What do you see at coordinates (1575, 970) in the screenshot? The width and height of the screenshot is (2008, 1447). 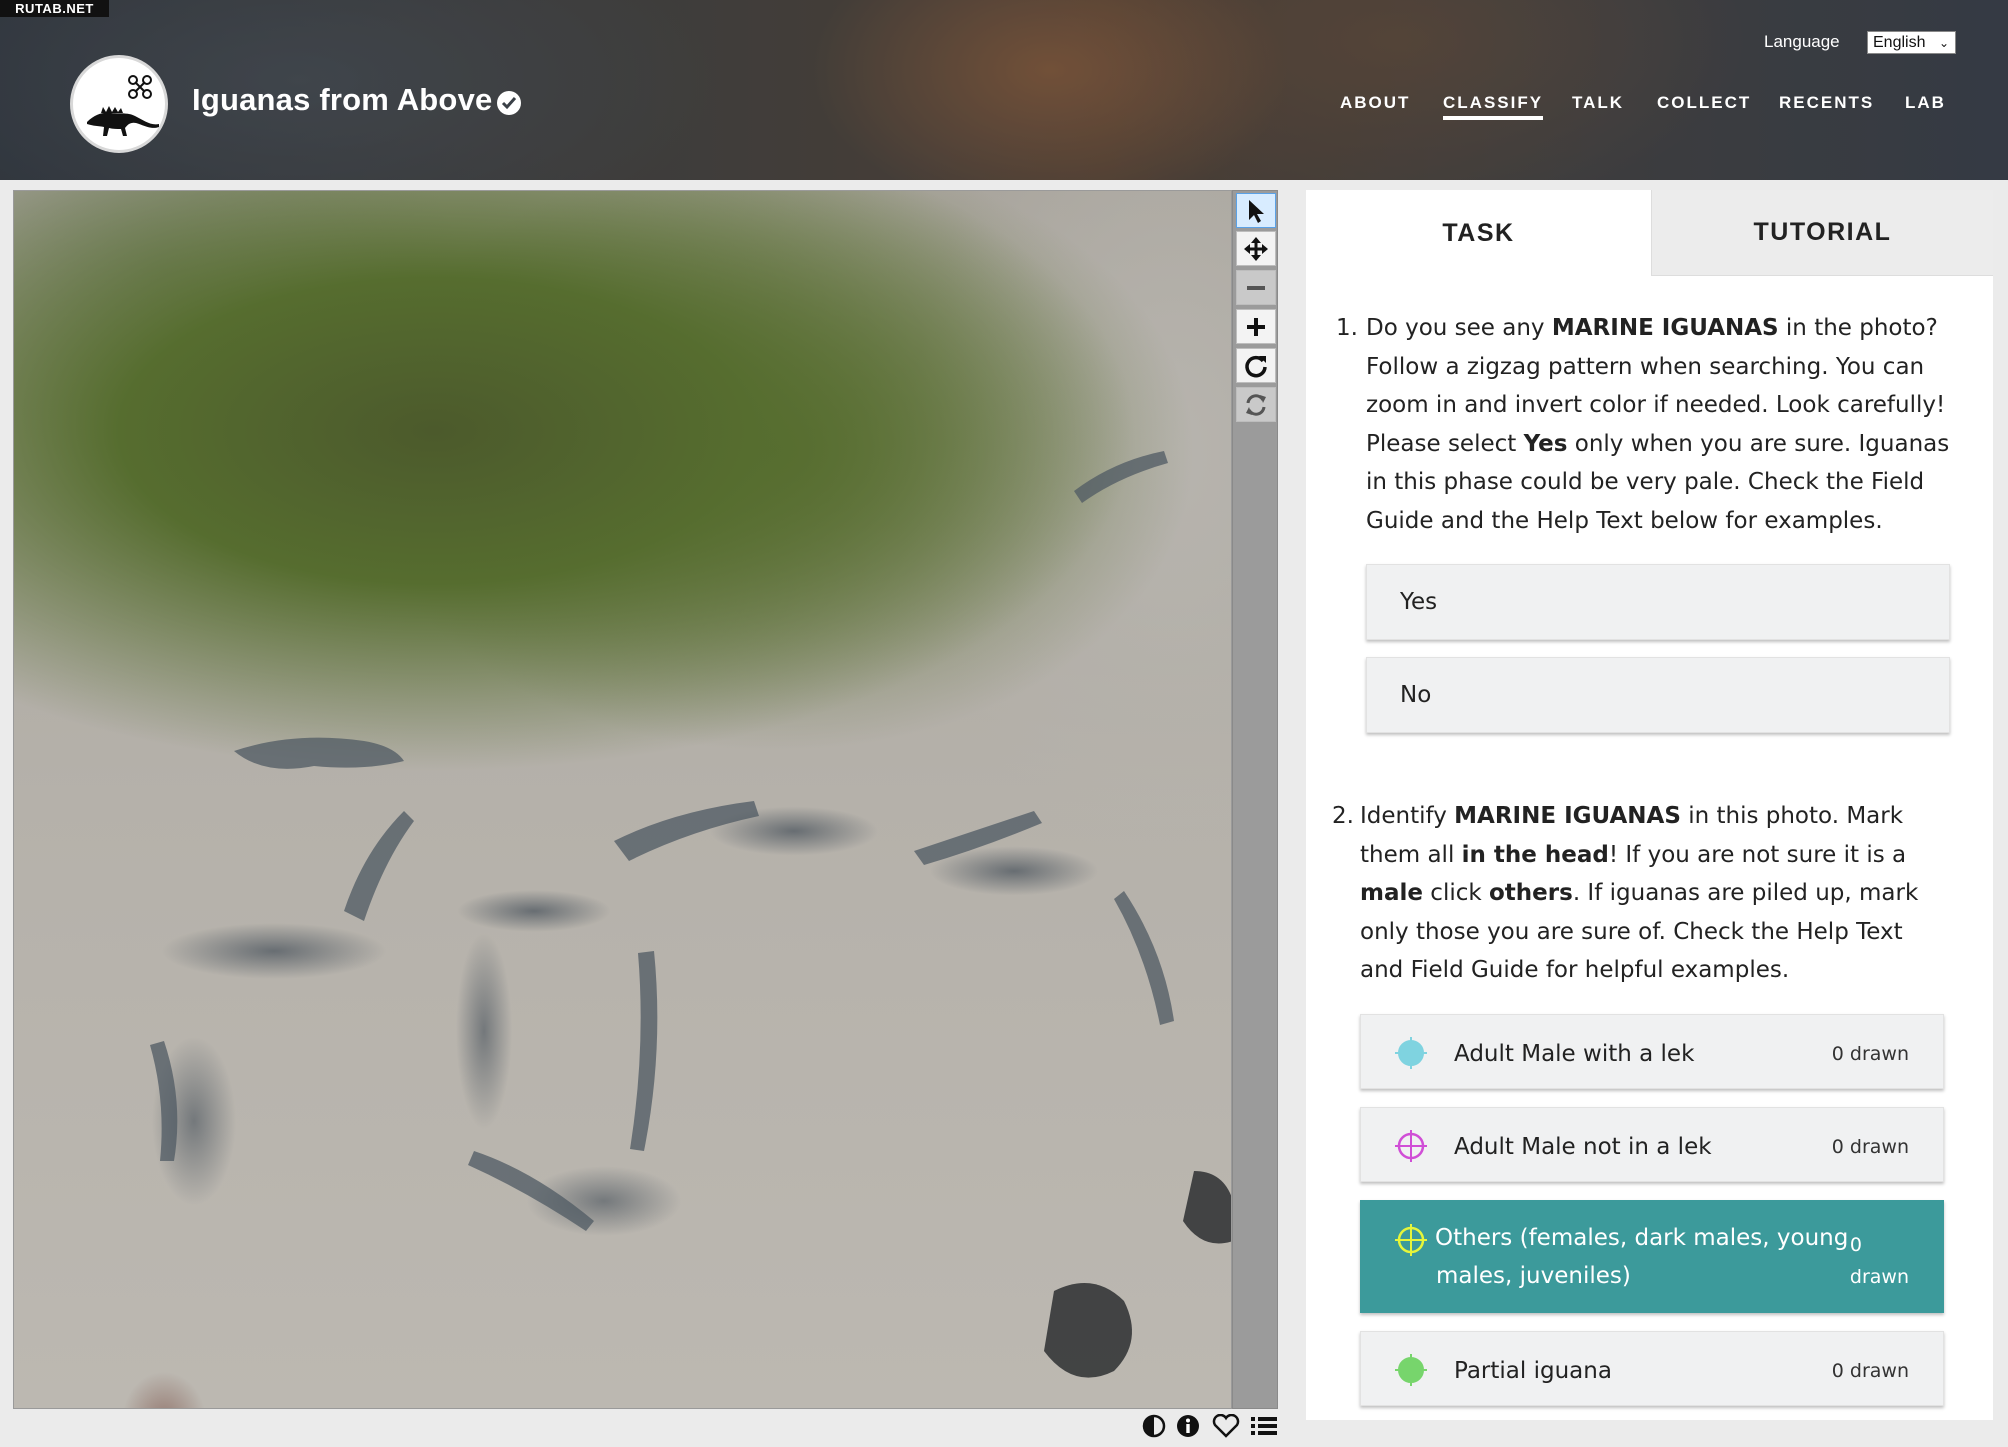 I see `q2-line: and Field Guide for helpful examples.` at bounding box center [1575, 970].